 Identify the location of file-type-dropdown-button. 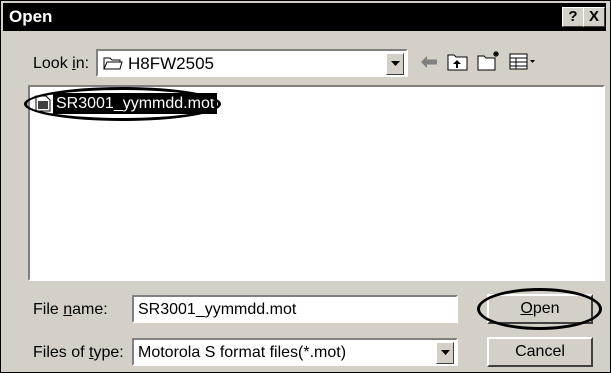
(445, 353).